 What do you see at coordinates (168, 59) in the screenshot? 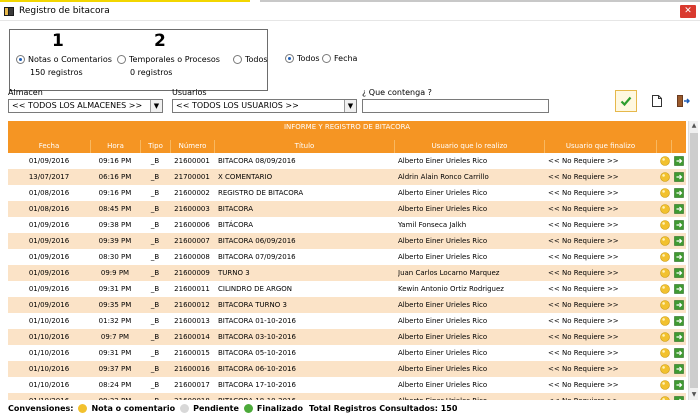
I see `radio-temporales: Temporales o Procesos` at bounding box center [168, 59].